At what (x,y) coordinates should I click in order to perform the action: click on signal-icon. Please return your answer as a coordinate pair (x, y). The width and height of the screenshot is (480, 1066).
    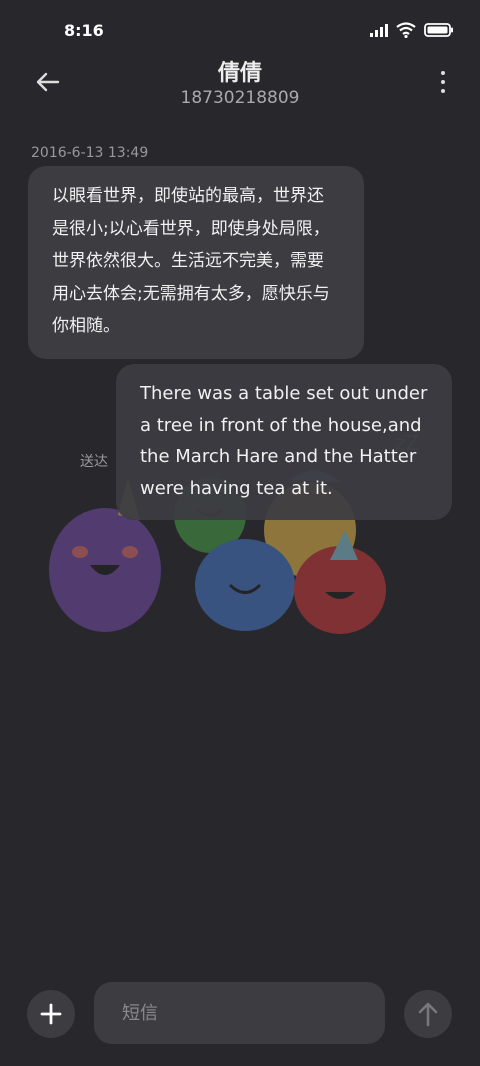
    Looking at the image, I should click on (379, 30).